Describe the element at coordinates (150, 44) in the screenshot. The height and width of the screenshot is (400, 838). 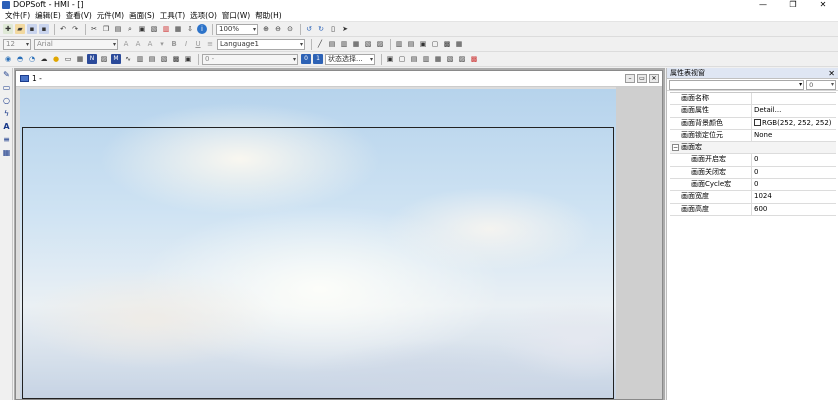
I see `font-color-icon: A` at that location.